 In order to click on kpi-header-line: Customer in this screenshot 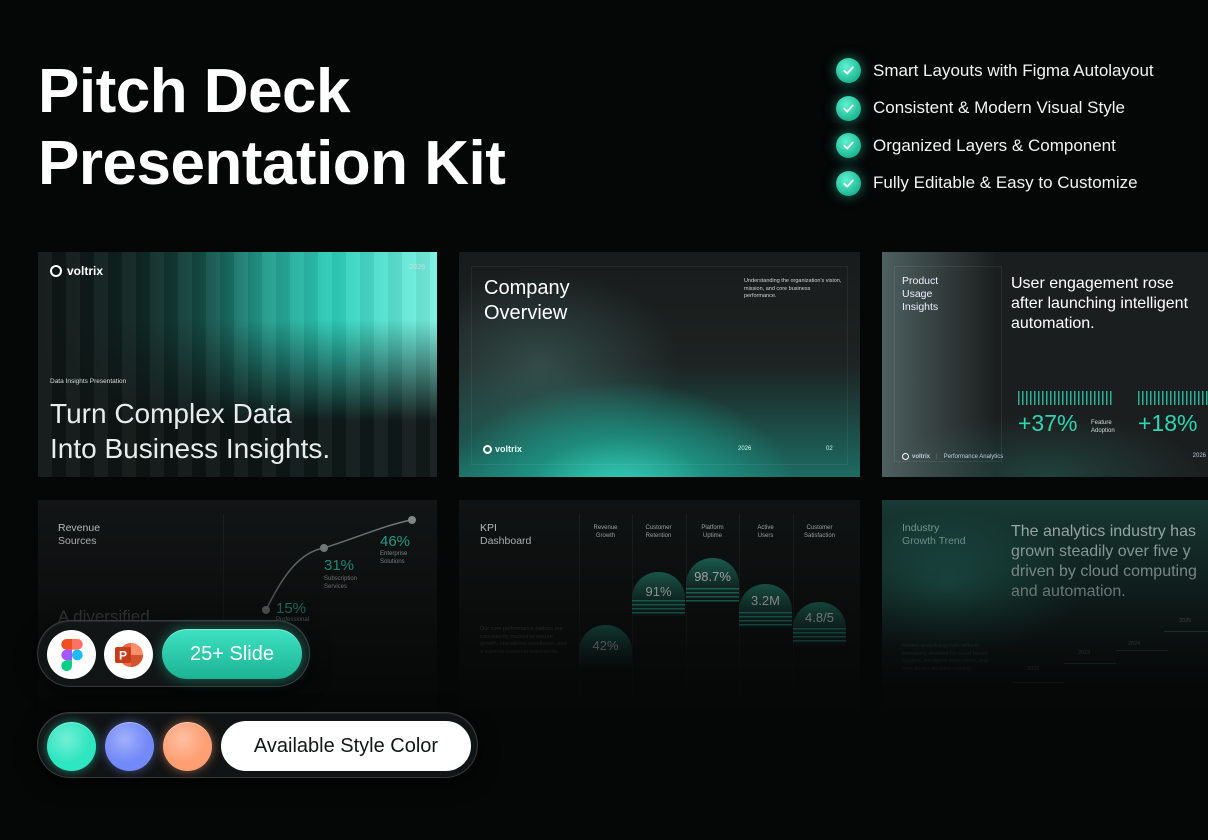, I will do `click(658, 528)`.